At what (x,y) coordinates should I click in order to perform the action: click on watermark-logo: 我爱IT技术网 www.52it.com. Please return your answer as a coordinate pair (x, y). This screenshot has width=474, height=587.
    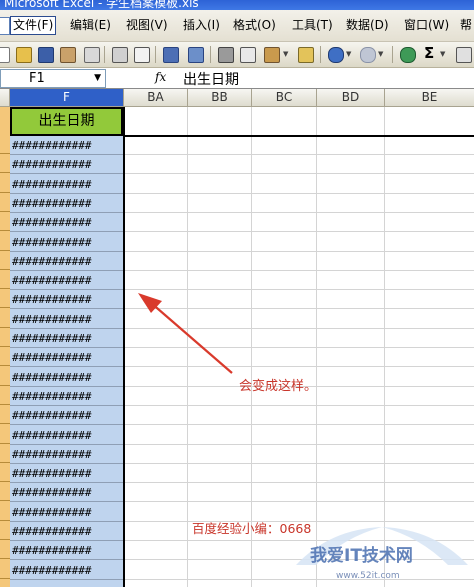
    Looking at the image, I should click on (382, 554).